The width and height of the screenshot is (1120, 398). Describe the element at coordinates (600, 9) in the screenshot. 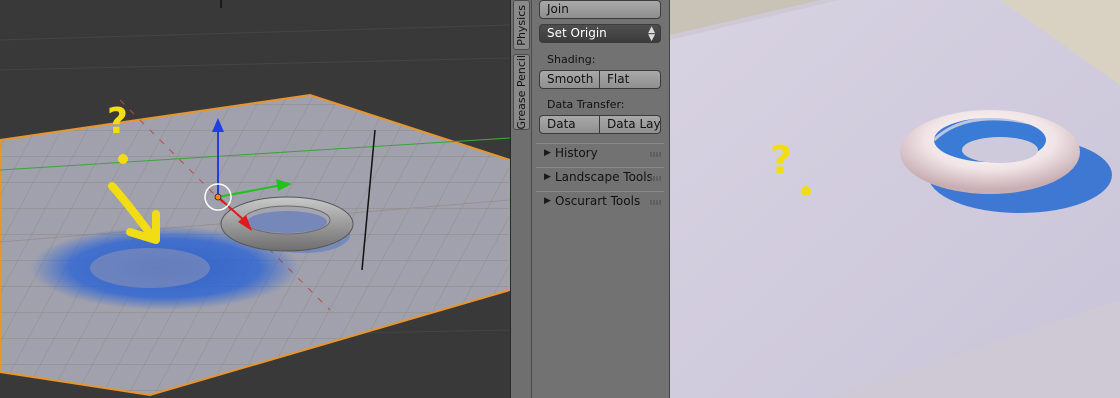

I see `join-button: Join` at that location.